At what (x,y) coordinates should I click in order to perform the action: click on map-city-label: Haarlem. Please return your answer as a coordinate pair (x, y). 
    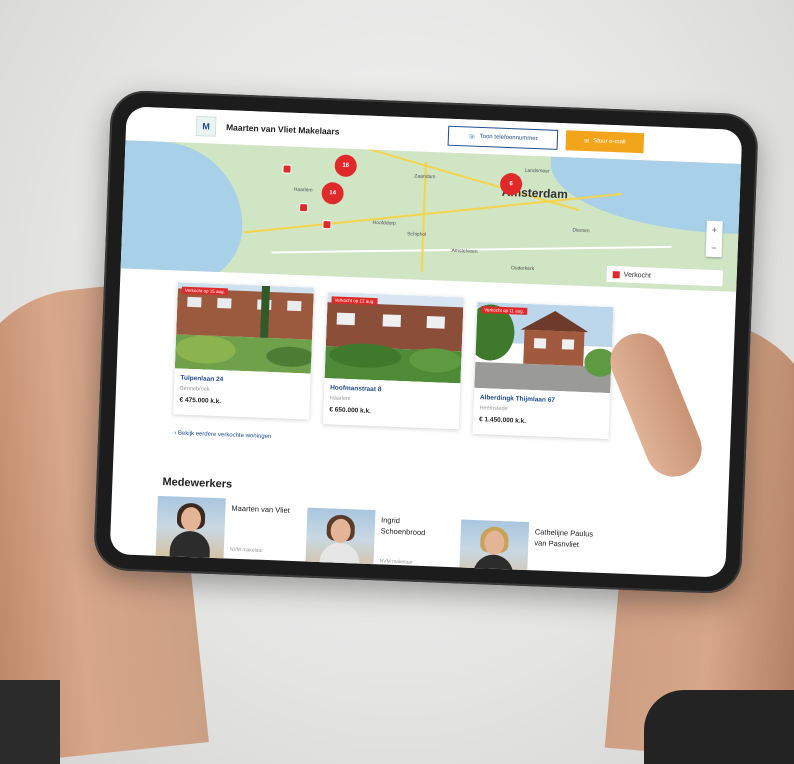
    Looking at the image, I should click on (303, 190).